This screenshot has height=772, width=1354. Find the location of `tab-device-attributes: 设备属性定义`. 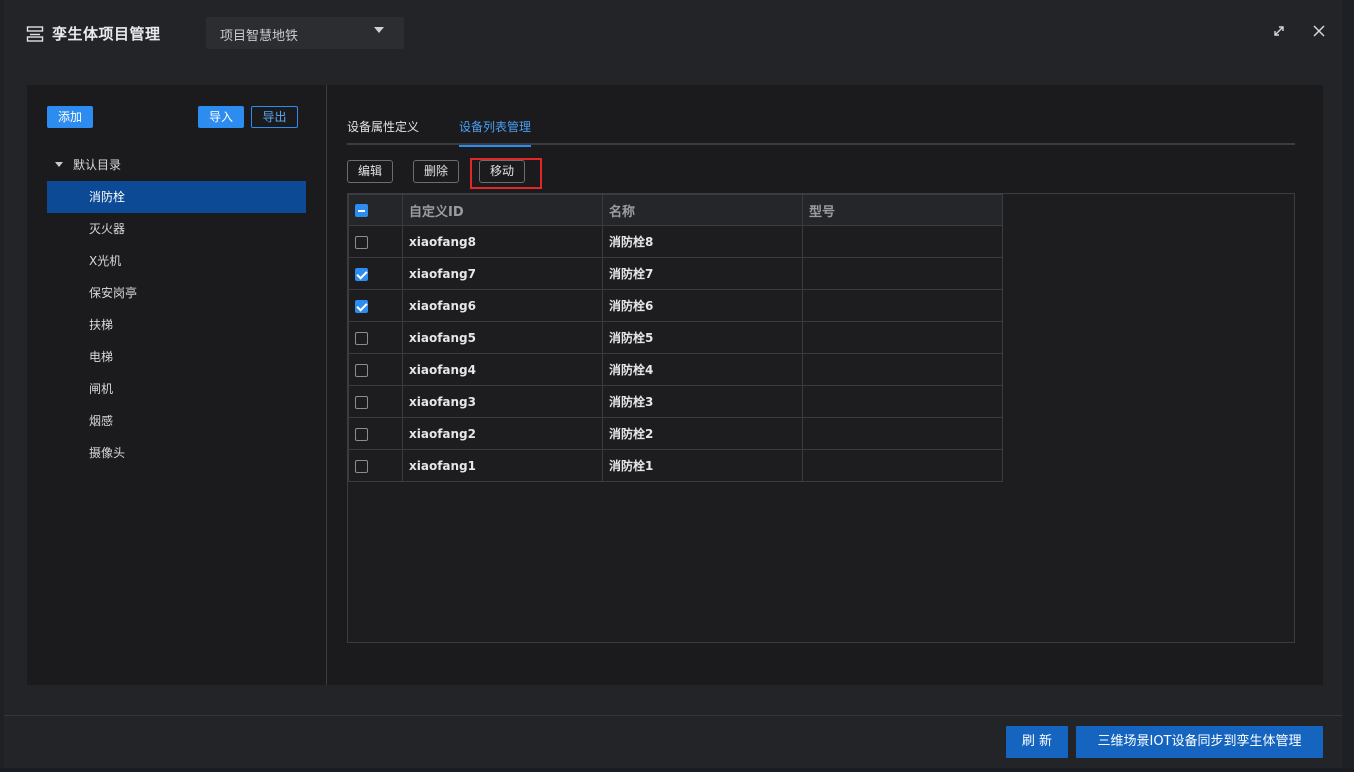

tab-device-attributes: 设备属性定义 is located at coordinates (383, 131).